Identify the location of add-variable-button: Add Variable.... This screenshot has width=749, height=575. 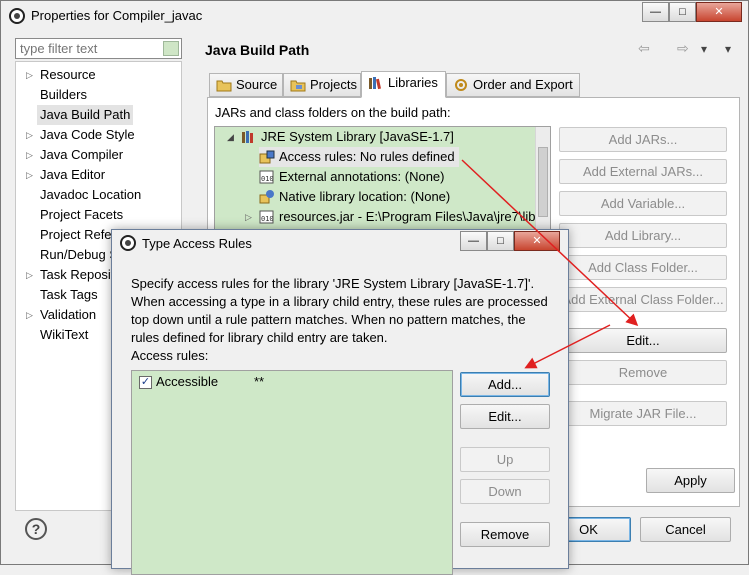
(643, 203).